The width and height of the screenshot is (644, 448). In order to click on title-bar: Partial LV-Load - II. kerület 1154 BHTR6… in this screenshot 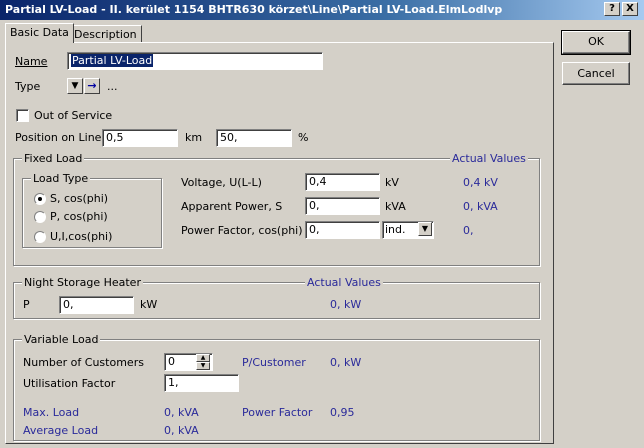, I will do `click(322, 10)`.